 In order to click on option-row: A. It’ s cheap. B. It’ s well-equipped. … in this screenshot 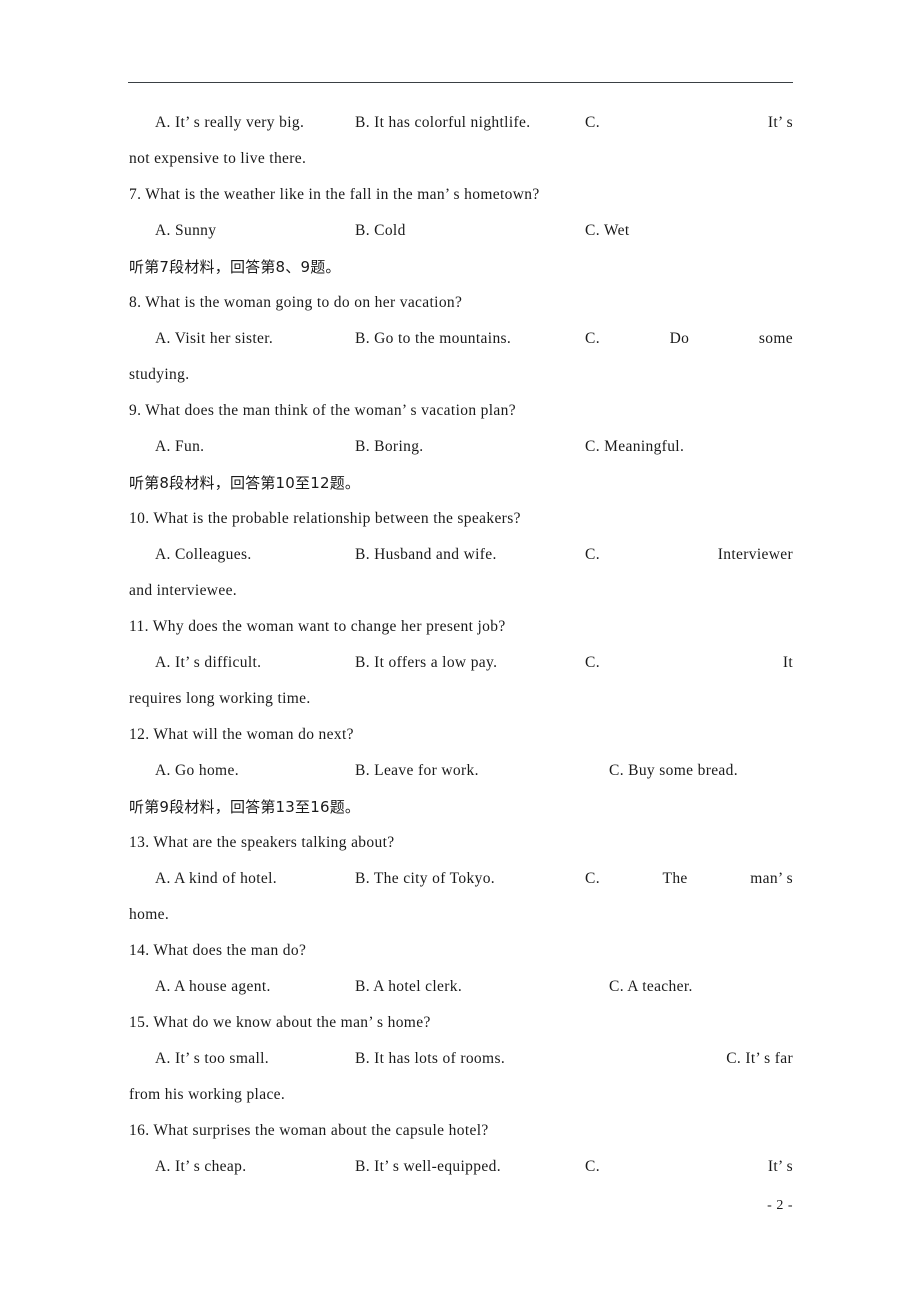, I will do `click(461, 1167)`.